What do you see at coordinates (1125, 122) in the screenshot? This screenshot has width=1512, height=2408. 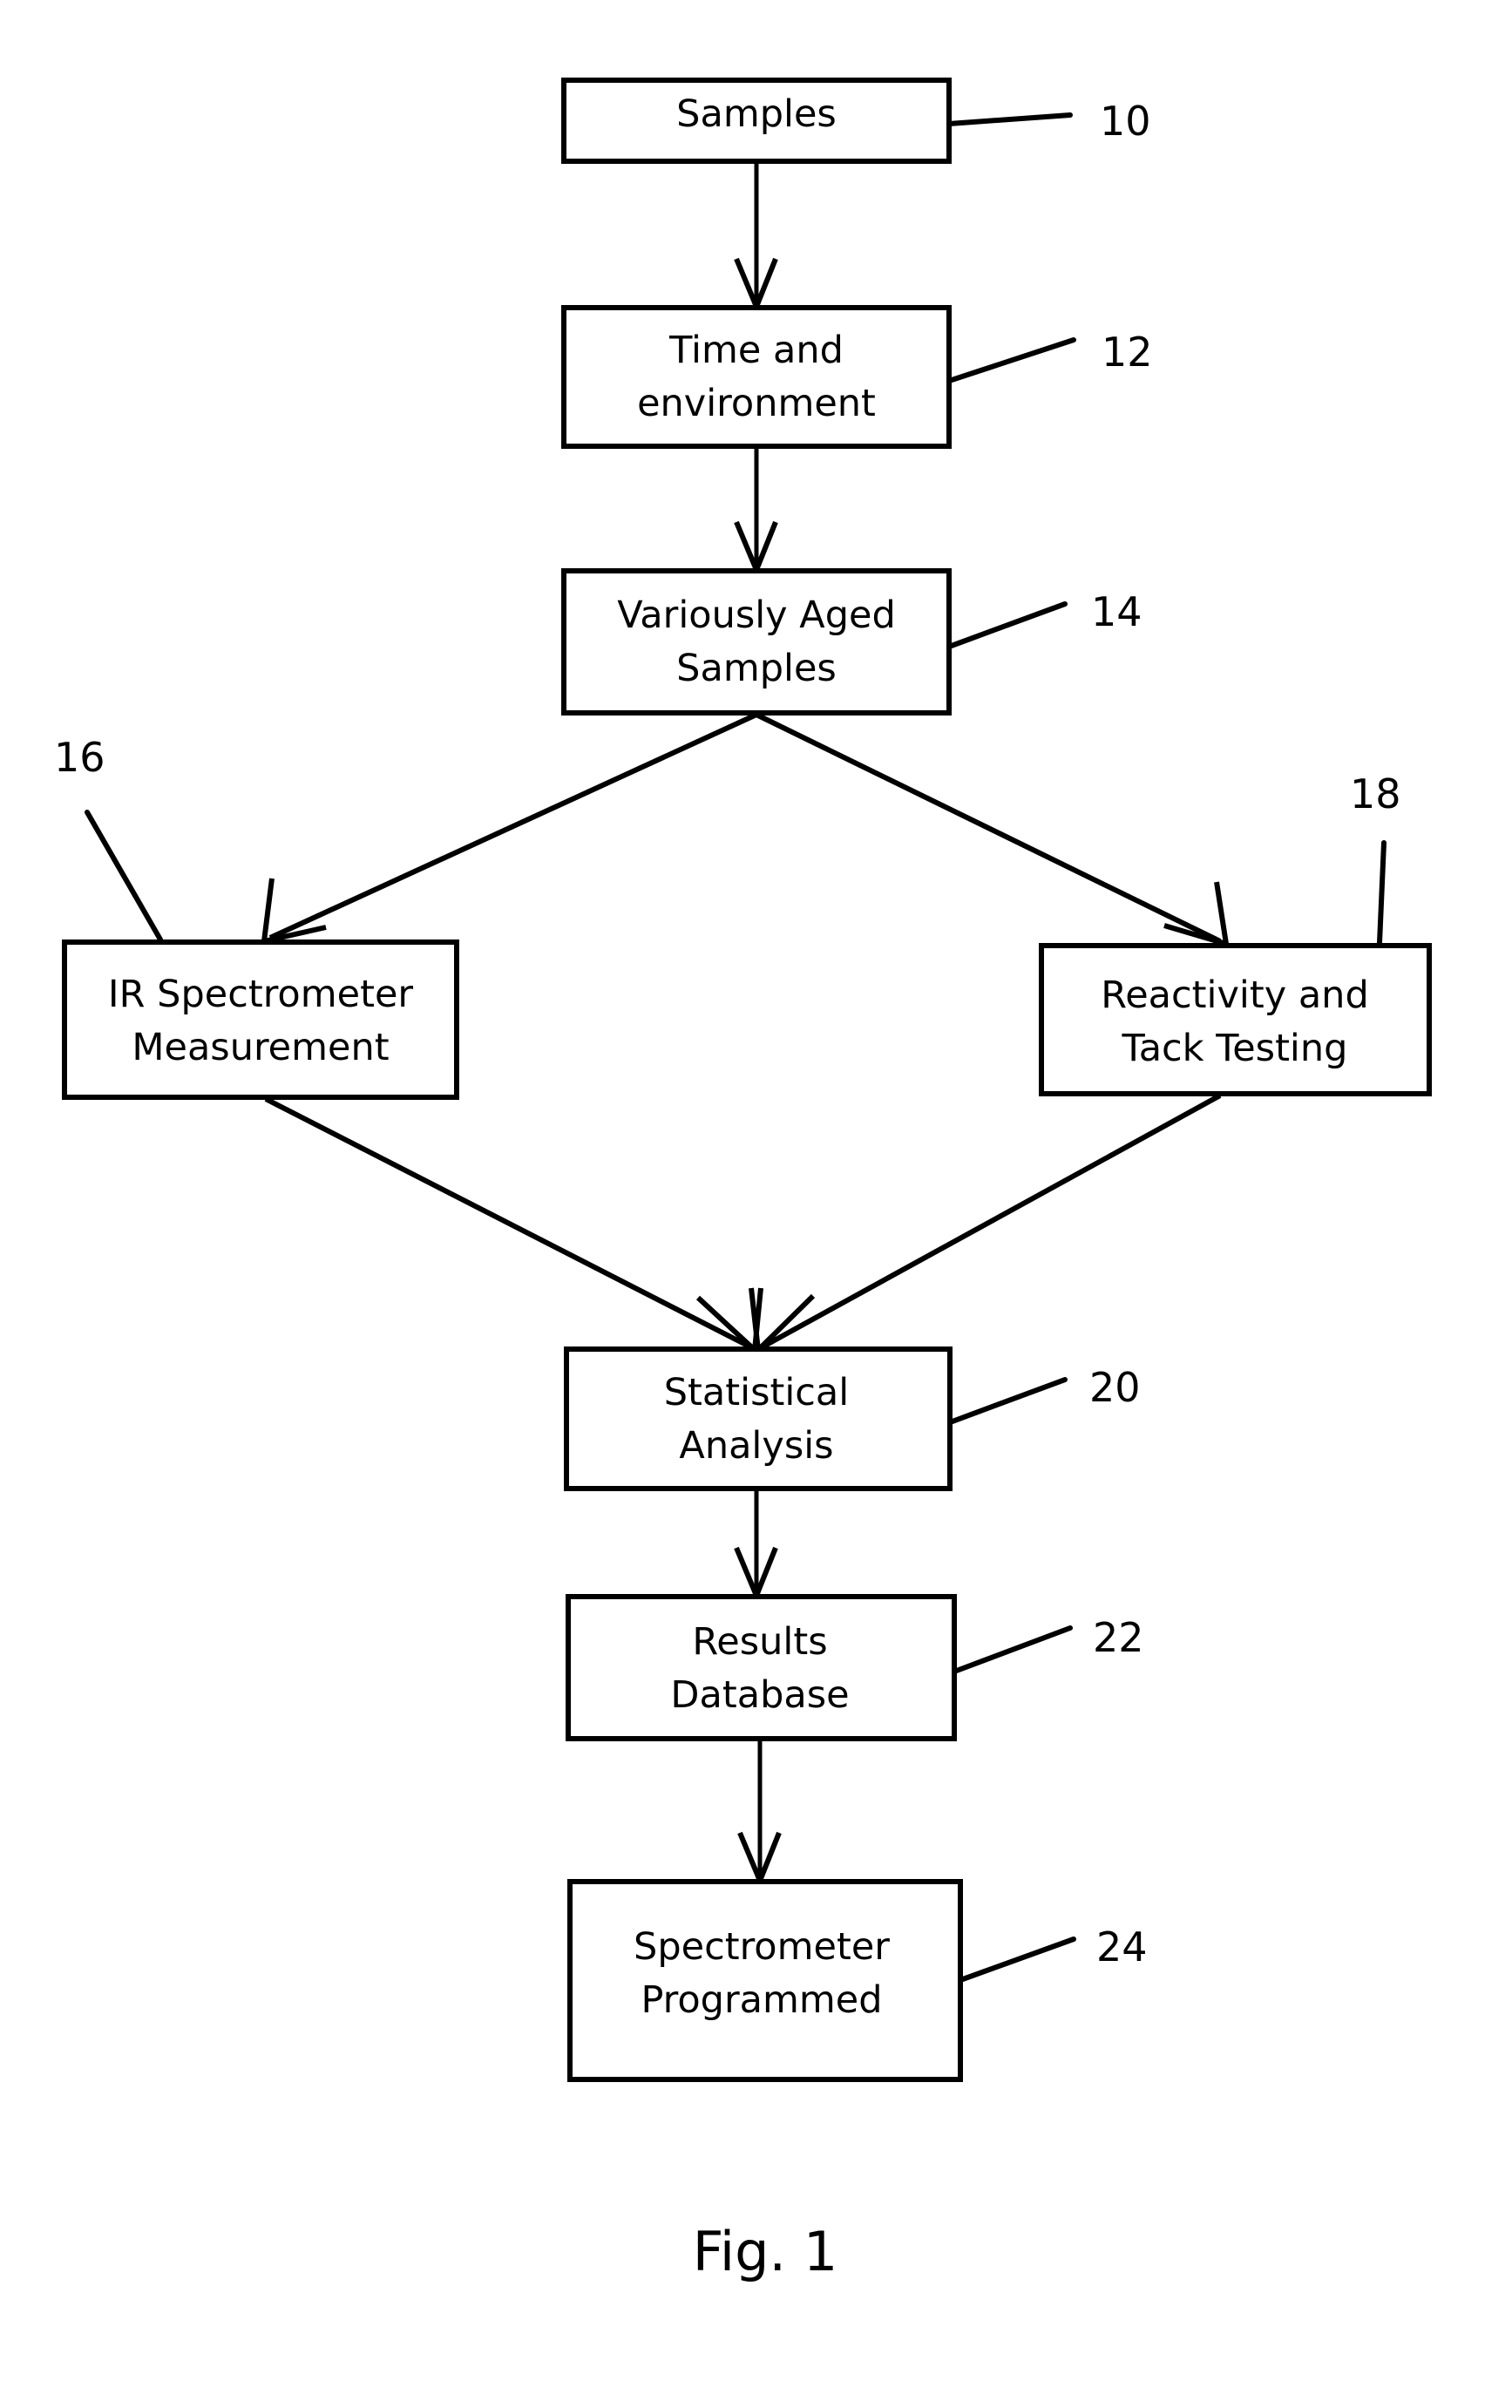 I see `ref-number-10: 10` at bounding box center [1125, 122].